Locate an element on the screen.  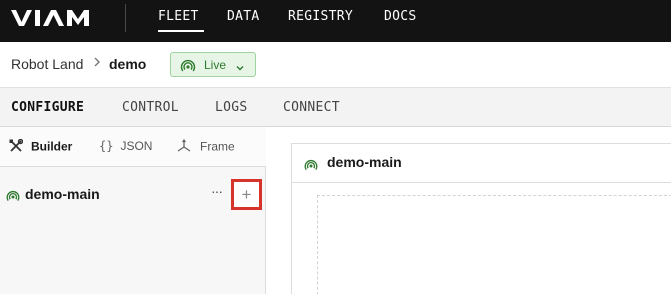
top-nav: FLEET DATA REGISTRY DOCS is located at coordinates (335, 21).